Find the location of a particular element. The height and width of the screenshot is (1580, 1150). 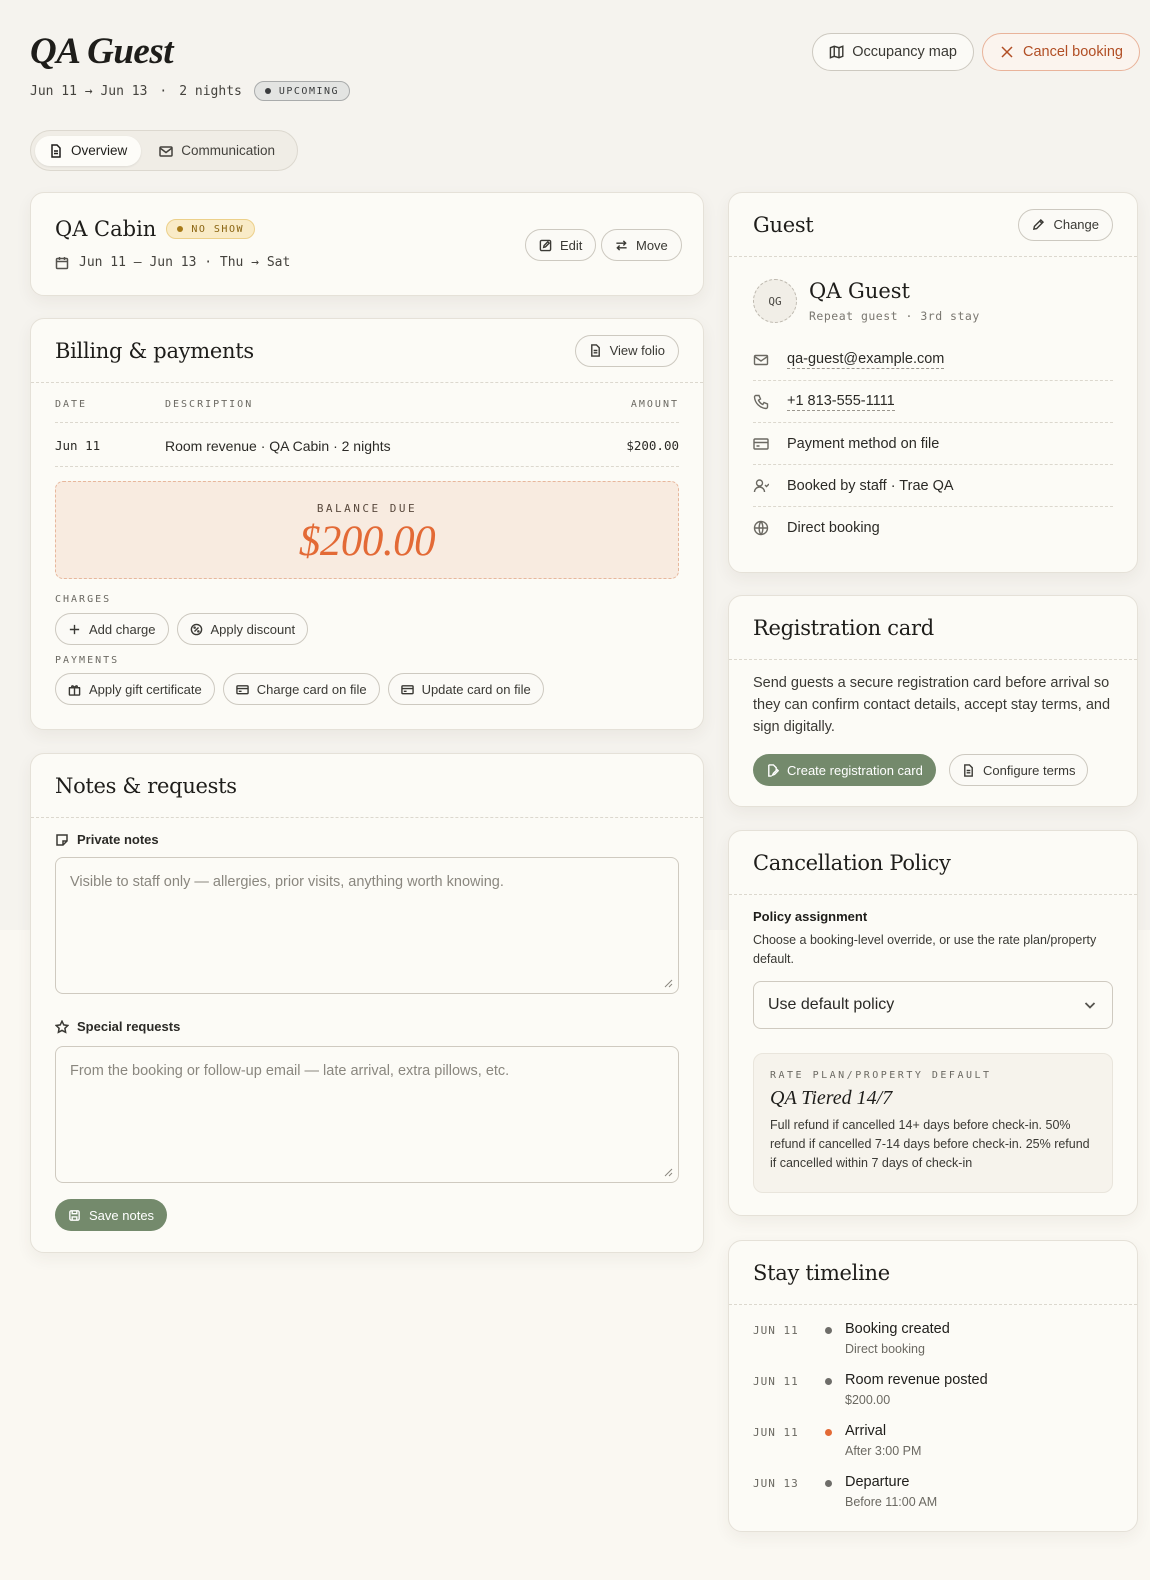

timeline-item: JUN 11 Room revenue posted $200.00 is located at coordinates (933, 1396).